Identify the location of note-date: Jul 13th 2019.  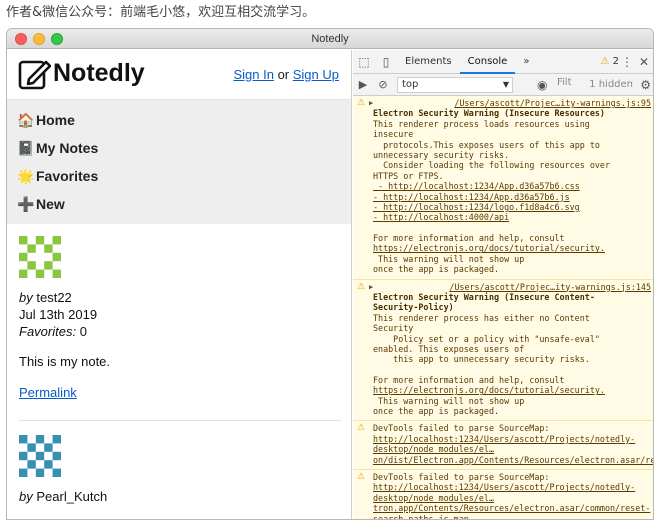
(58, 314).